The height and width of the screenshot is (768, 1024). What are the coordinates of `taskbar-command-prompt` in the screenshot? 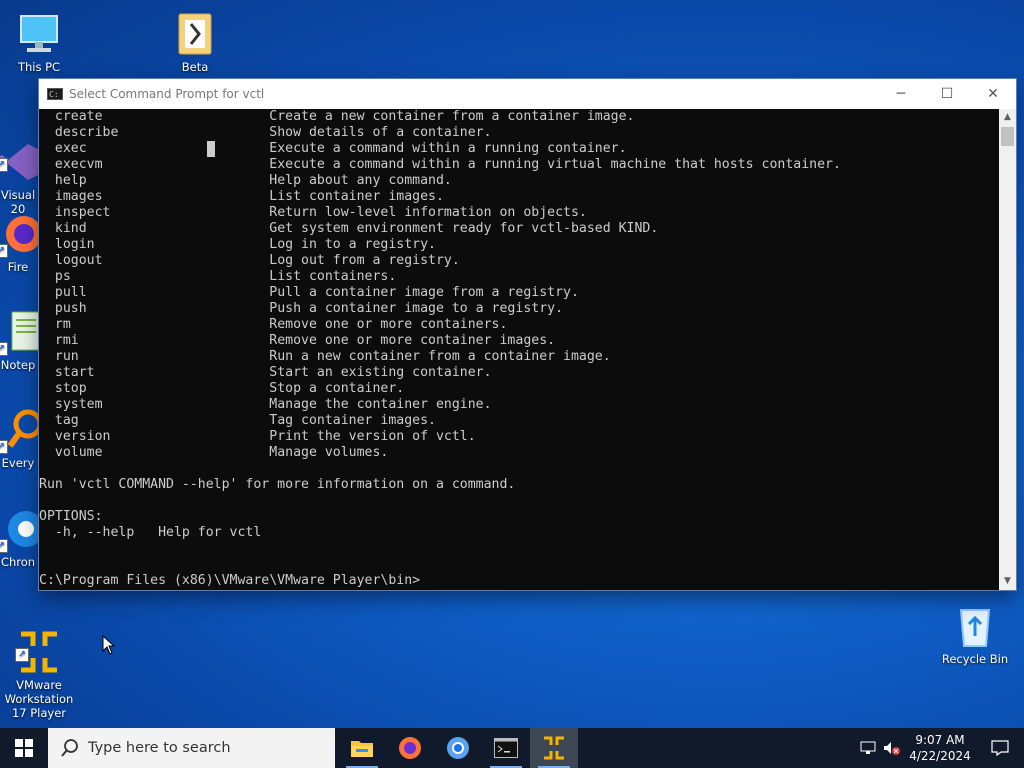 It's located at (506, 748).